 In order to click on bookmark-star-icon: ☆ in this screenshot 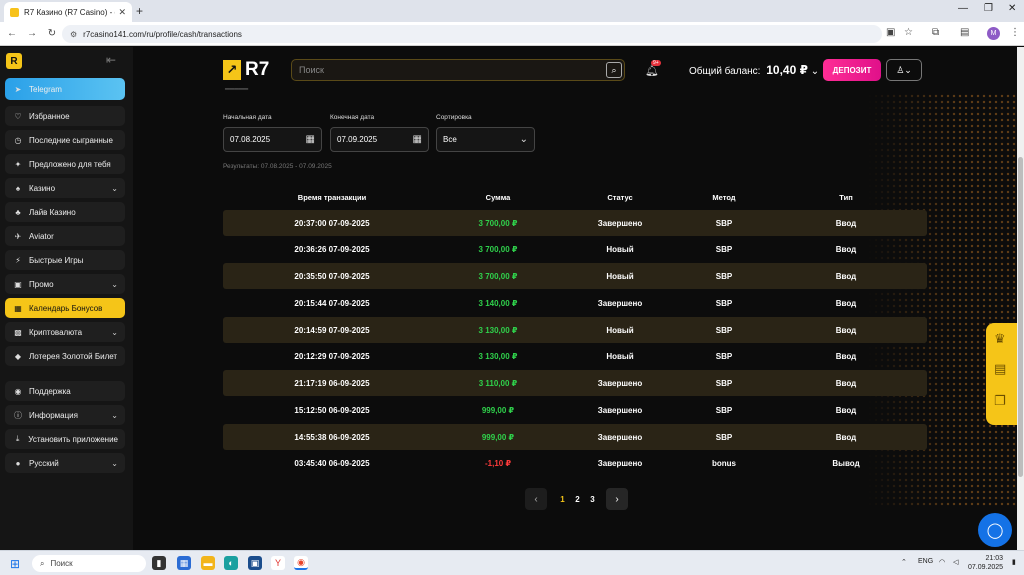, I will do `click(908, 32)`.